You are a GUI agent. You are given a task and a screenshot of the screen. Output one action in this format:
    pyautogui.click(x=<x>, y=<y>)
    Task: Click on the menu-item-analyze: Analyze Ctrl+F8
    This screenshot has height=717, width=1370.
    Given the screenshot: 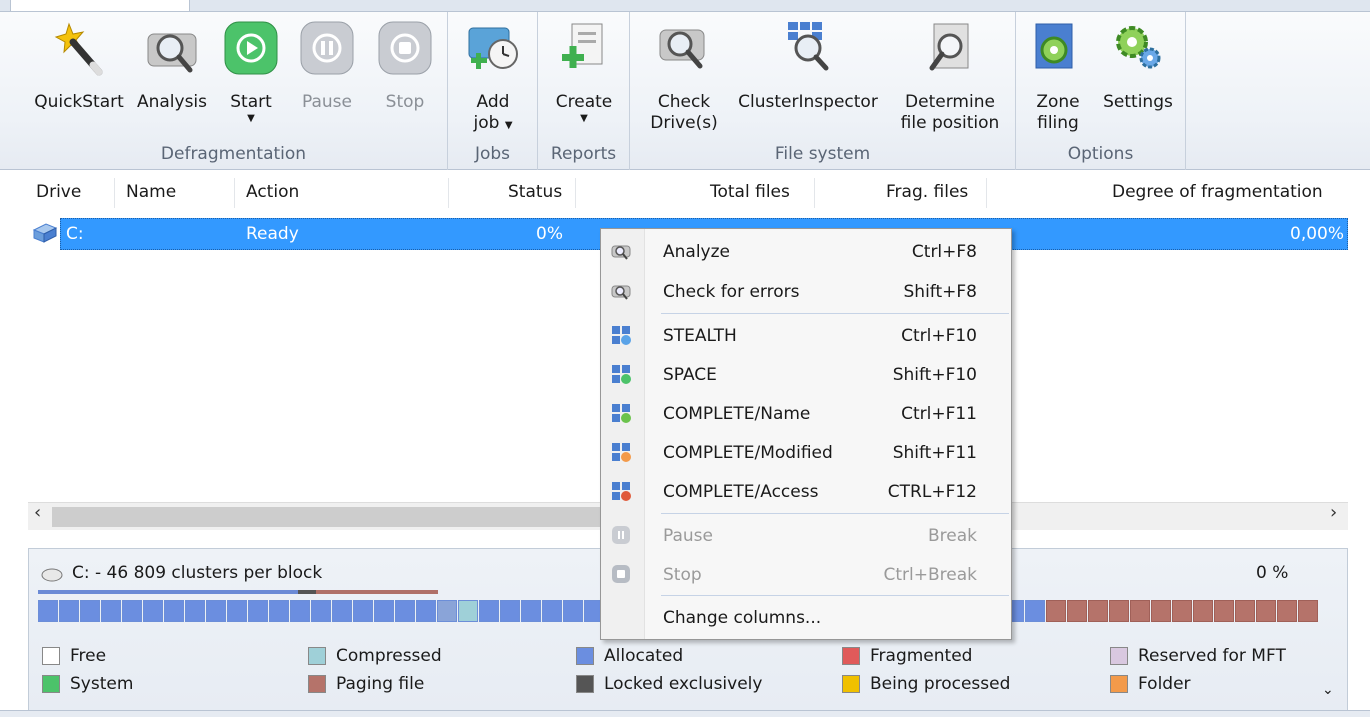 What is the action you would take?
    pyautogui.click(x=806, y=251)
    